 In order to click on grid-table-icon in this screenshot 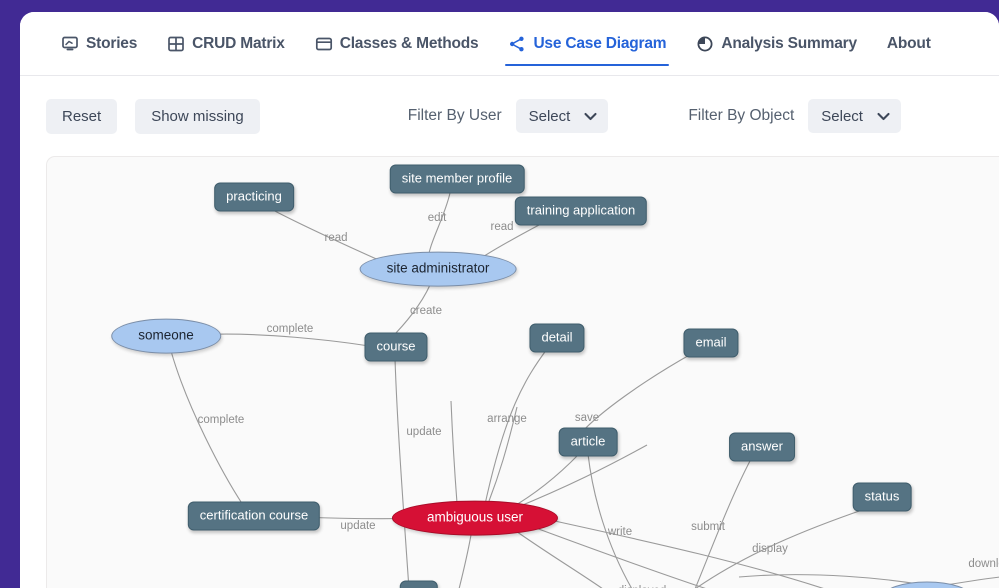, I will do `click(176, 44)`.